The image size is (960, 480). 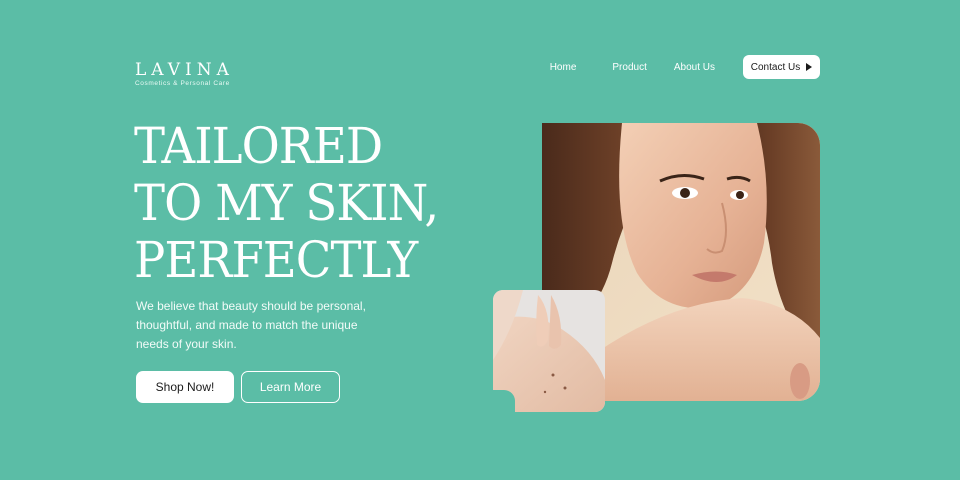 I want to click on arrow-right-icon, so click(x=809, y=67).